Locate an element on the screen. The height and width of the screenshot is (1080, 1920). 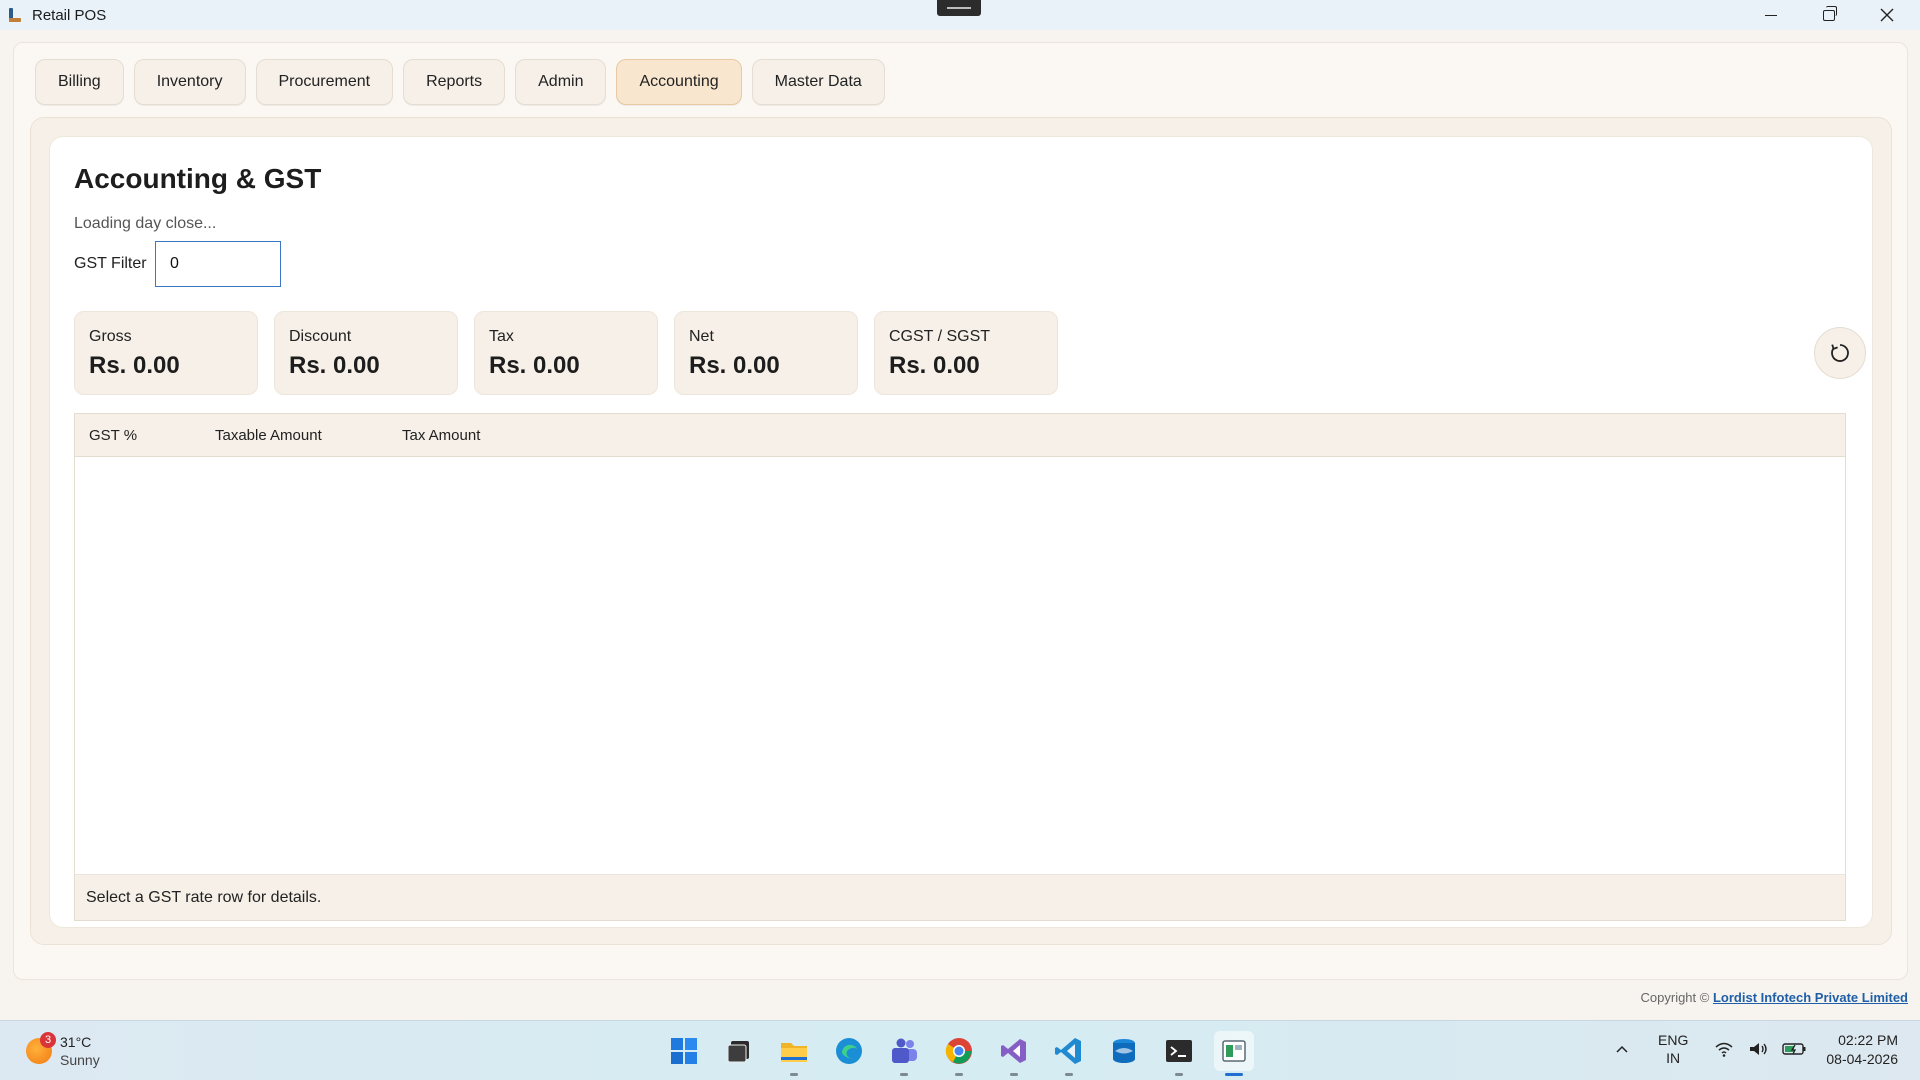
title-bar: Retail POS is located at coordinates (960, 15).